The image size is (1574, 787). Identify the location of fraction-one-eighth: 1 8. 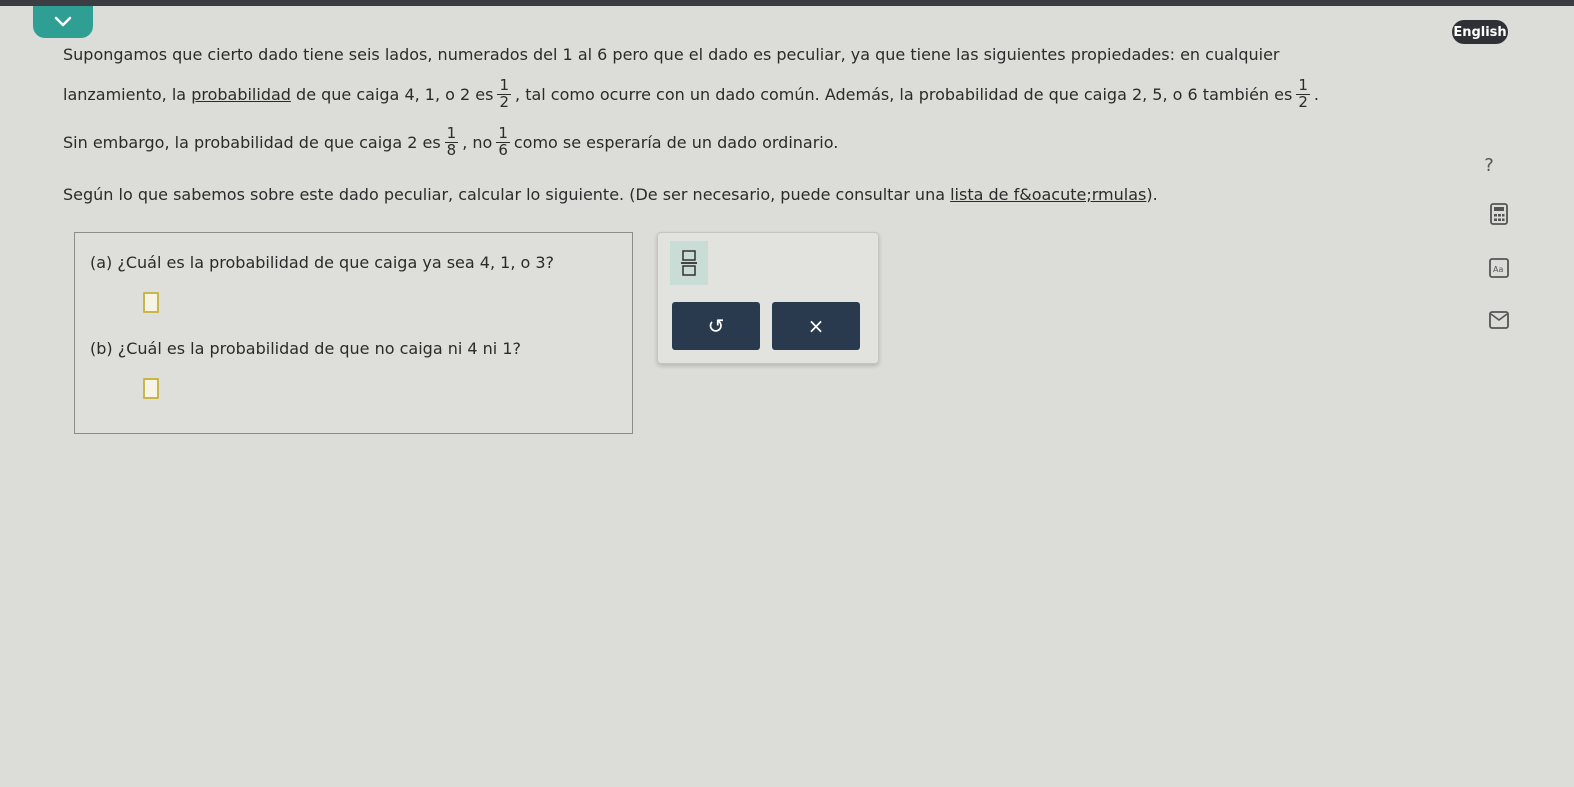
(451, 141).